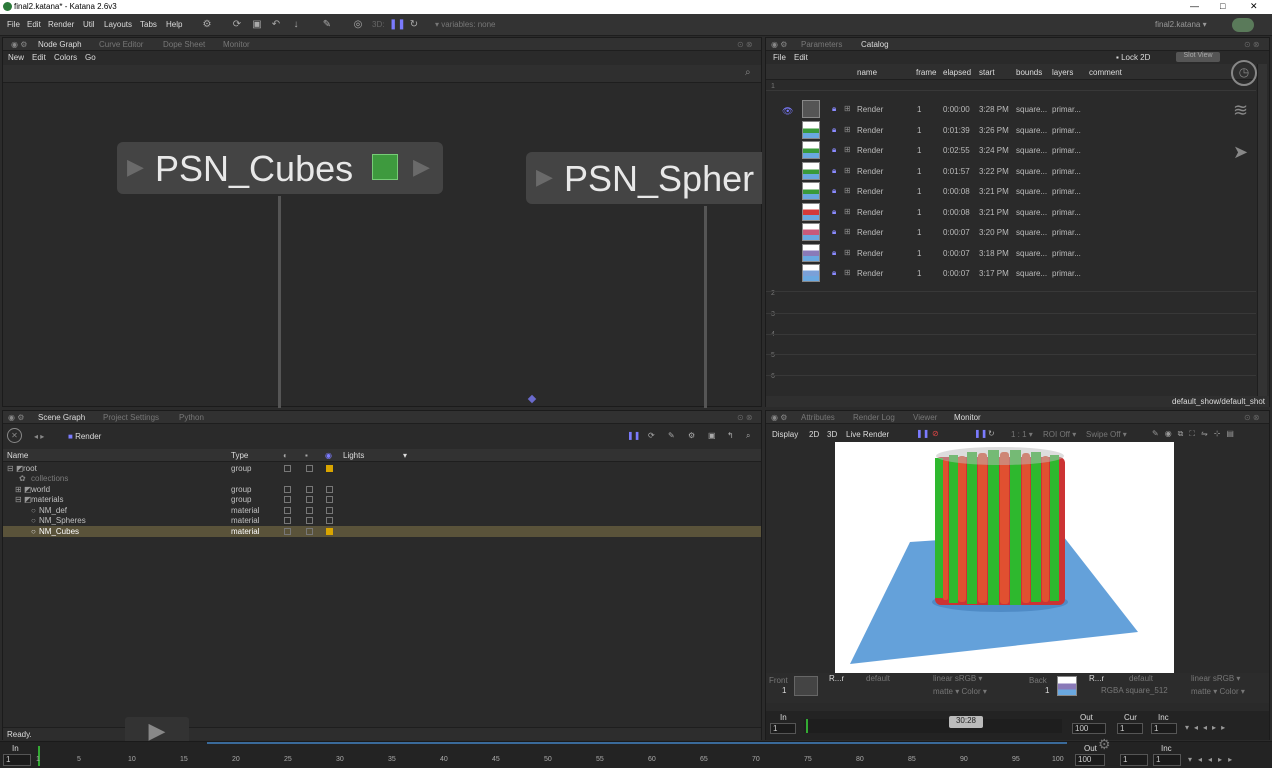 This screenshot has width=1272, height=768. I want to click on brush-icon: ✎, so click(327, 25).